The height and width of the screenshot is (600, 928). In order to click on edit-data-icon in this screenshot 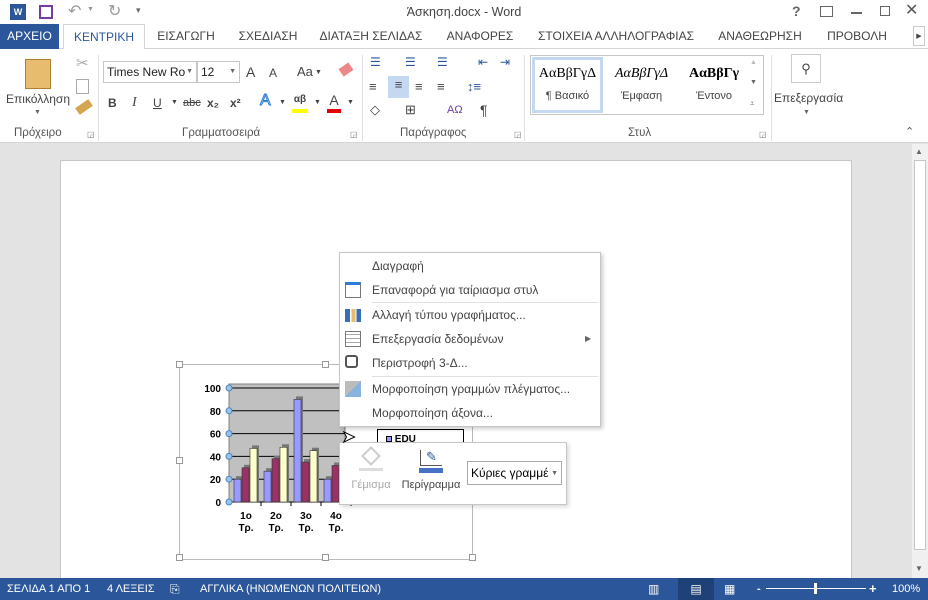, I will do `click(353, 339)`.